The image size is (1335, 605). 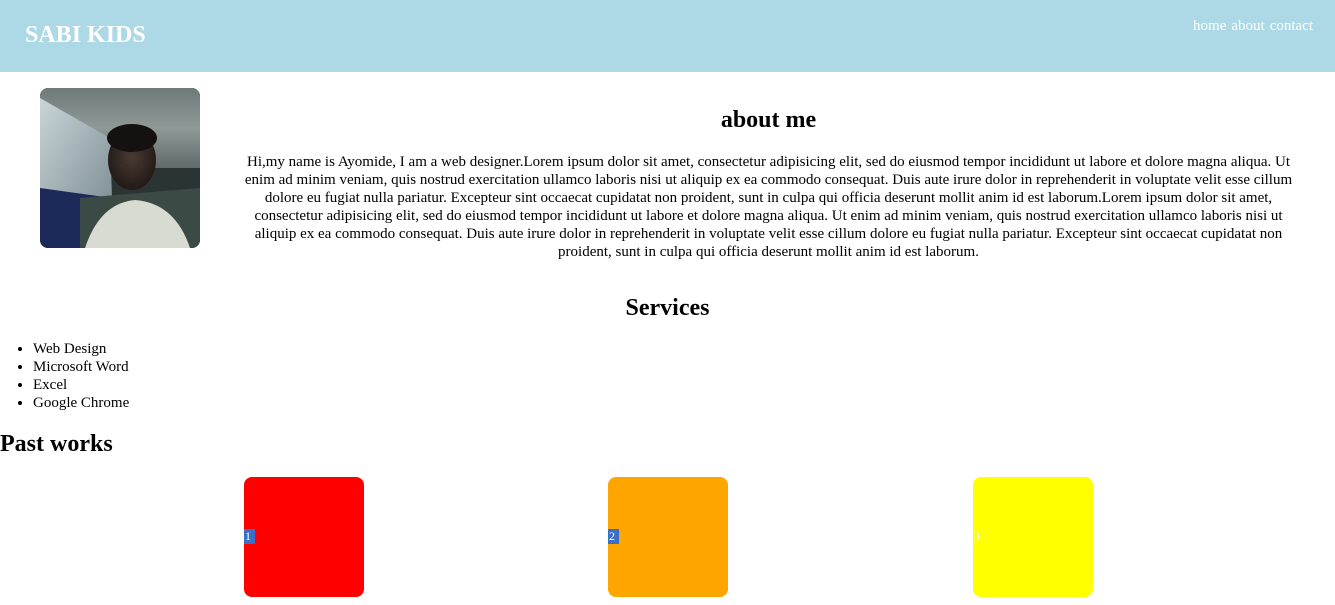 What do you see at coordinates (1209, 26) in the screenshot?
I see `nav-link-home: home` at bounding box center [1209, 26].